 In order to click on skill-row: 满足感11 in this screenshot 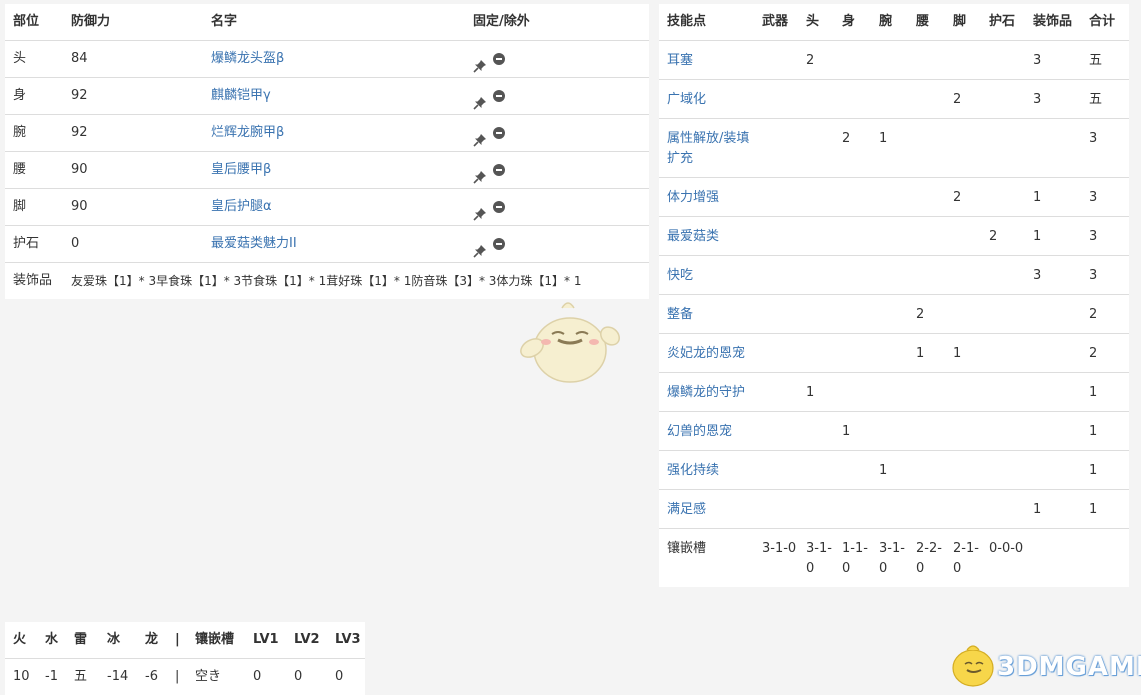, I will do `click(894, 509)`.